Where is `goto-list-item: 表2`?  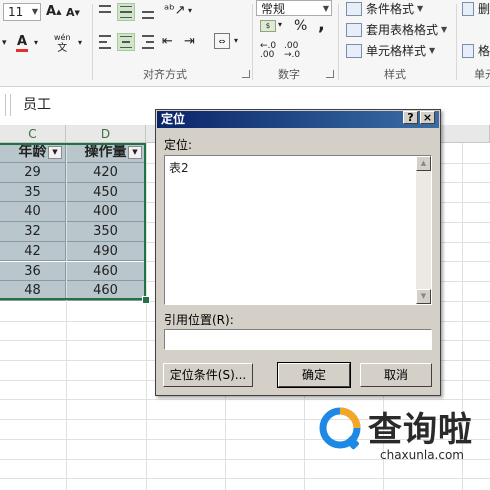 goto-list-item: 表2 is located at coordinates (179, 167).